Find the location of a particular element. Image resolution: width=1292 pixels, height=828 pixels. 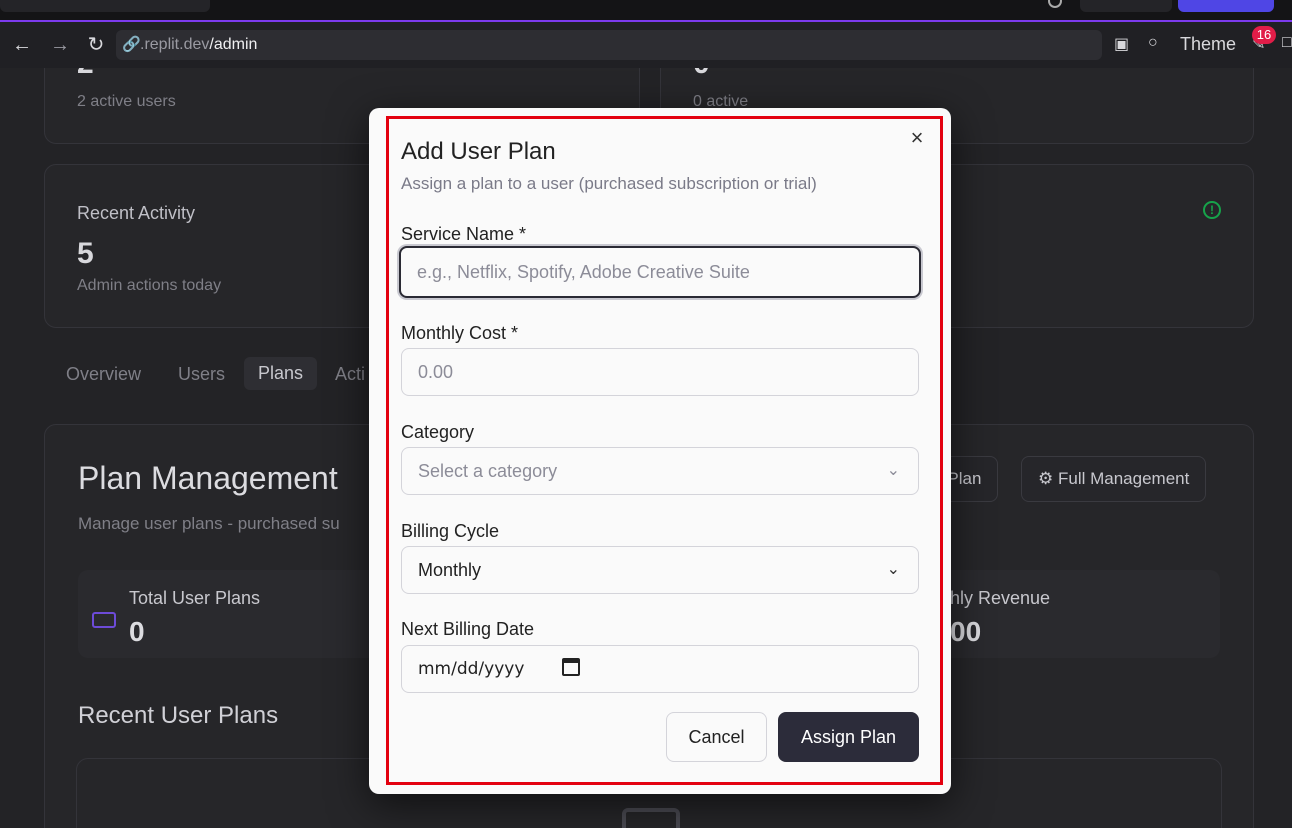

category-placeholder: Select a category is located at coordinates (488, 471).